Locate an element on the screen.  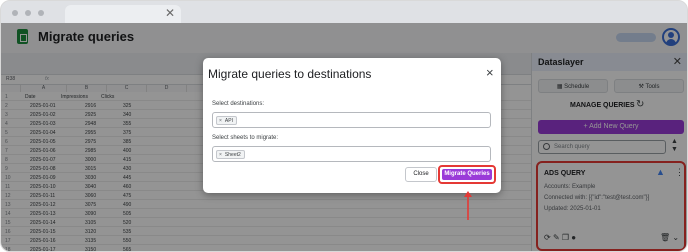
sheets-label: Select sheets to migrate: is located at coordinates (245, 138).